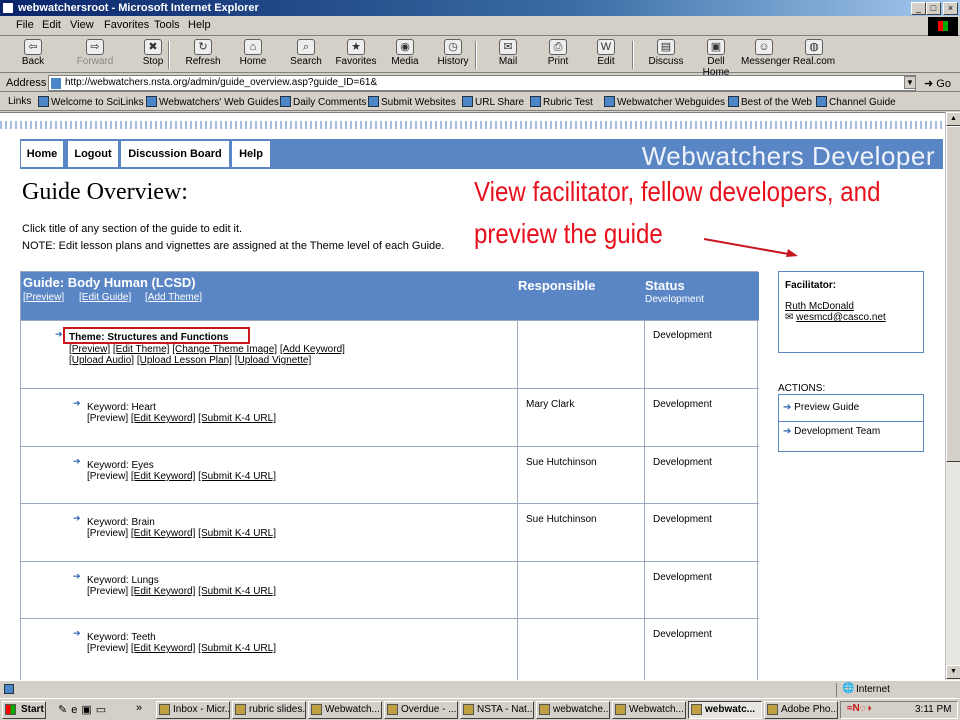 The image size is (960, 720). What do you see at coordinates (811, 285) in the screenshot?
I see `facilitator-label: Facilitator:` at bounding box center [811, 285].